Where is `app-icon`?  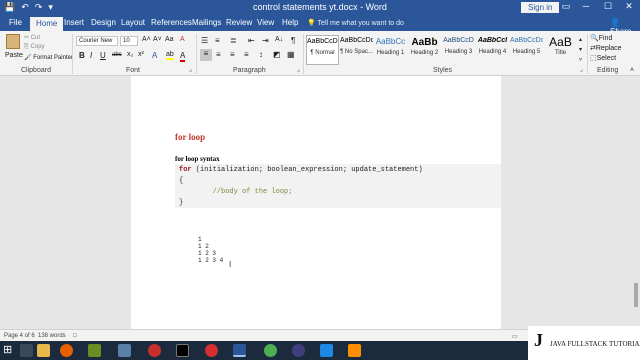
app-icon is located at coordinates (154, 350).